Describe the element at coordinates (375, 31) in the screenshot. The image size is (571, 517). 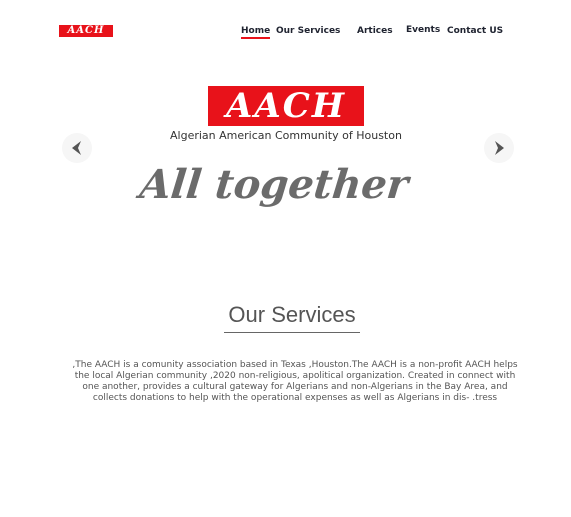
I see `nav-artices: Artices` at that location.